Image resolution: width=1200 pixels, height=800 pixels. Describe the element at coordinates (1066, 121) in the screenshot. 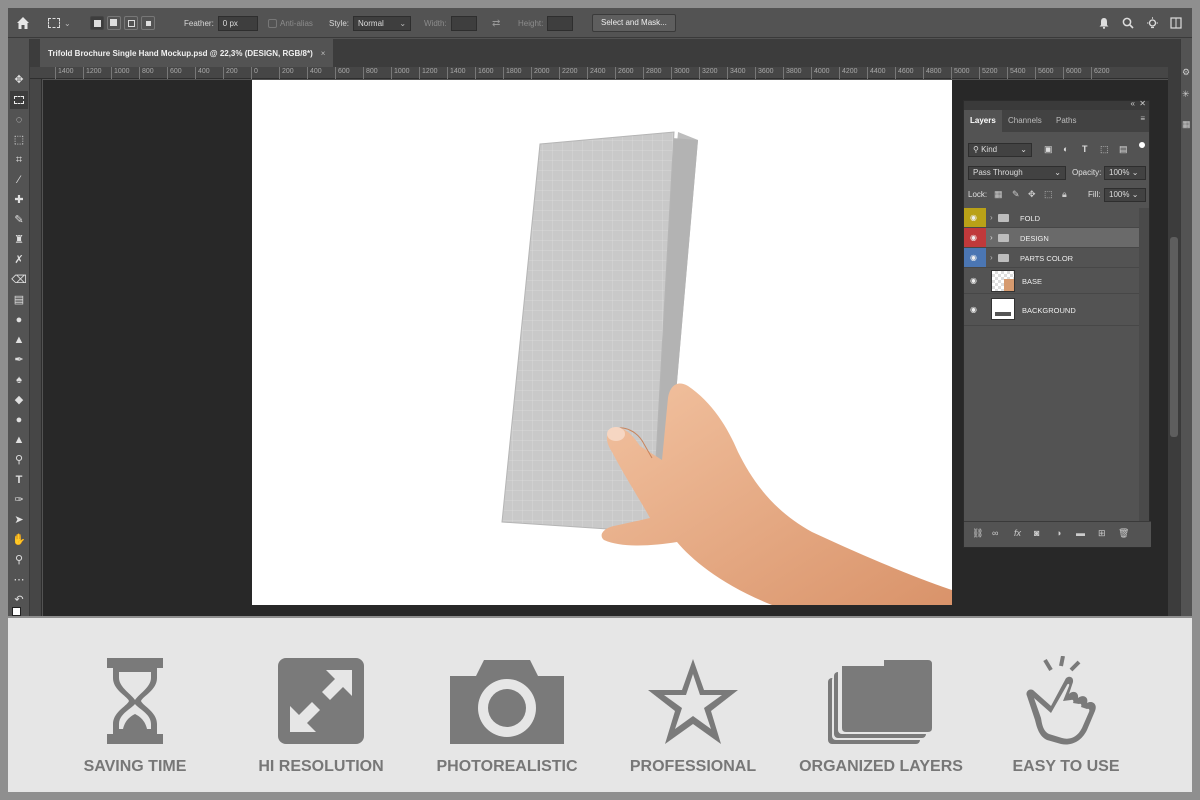

I see `tab-paths: Paths` at that location.